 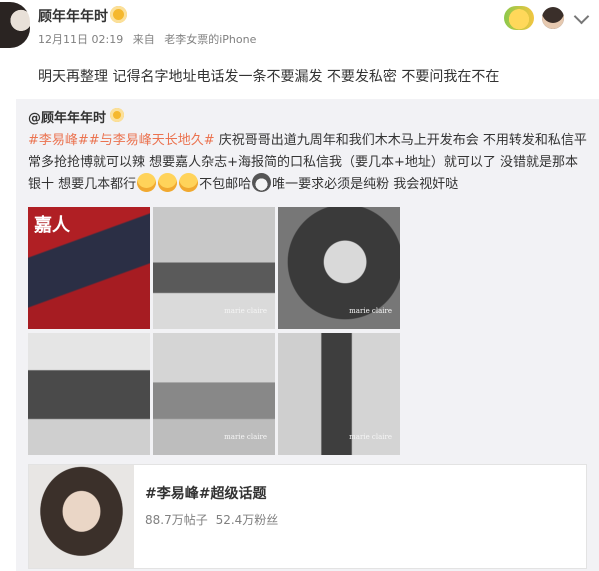 What do you see at coordinates (213, 519) in the screenshot?
I see `topic-stats: 88.7万帖子 52.4万粉丝` at bounding box center [213, 519].